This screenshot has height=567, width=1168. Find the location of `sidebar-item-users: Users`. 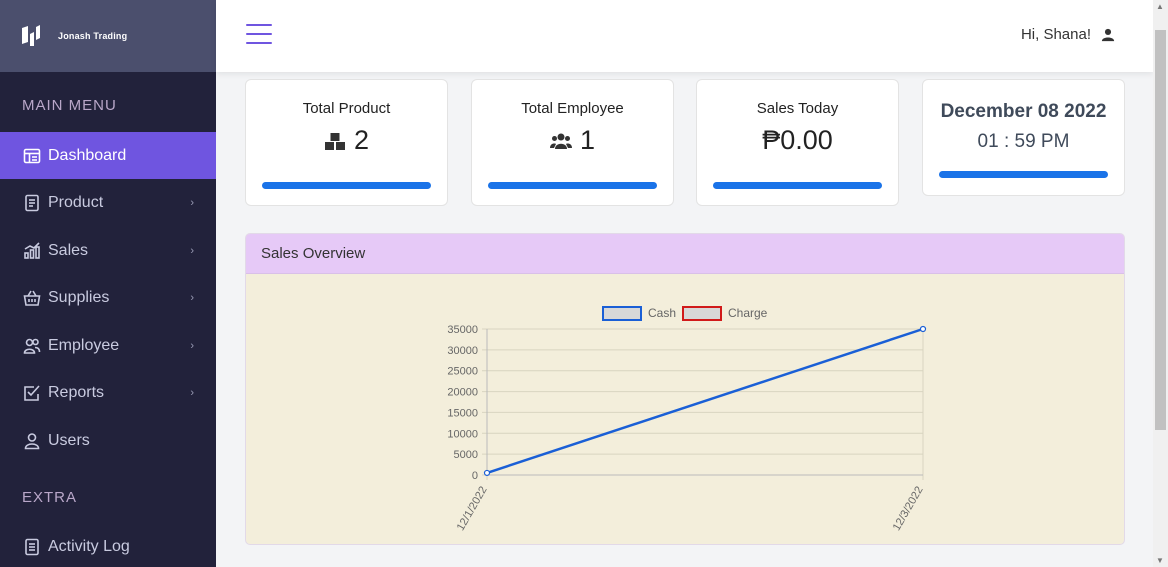

sidebar-item-users: Users is located at coordinates (108, 440).